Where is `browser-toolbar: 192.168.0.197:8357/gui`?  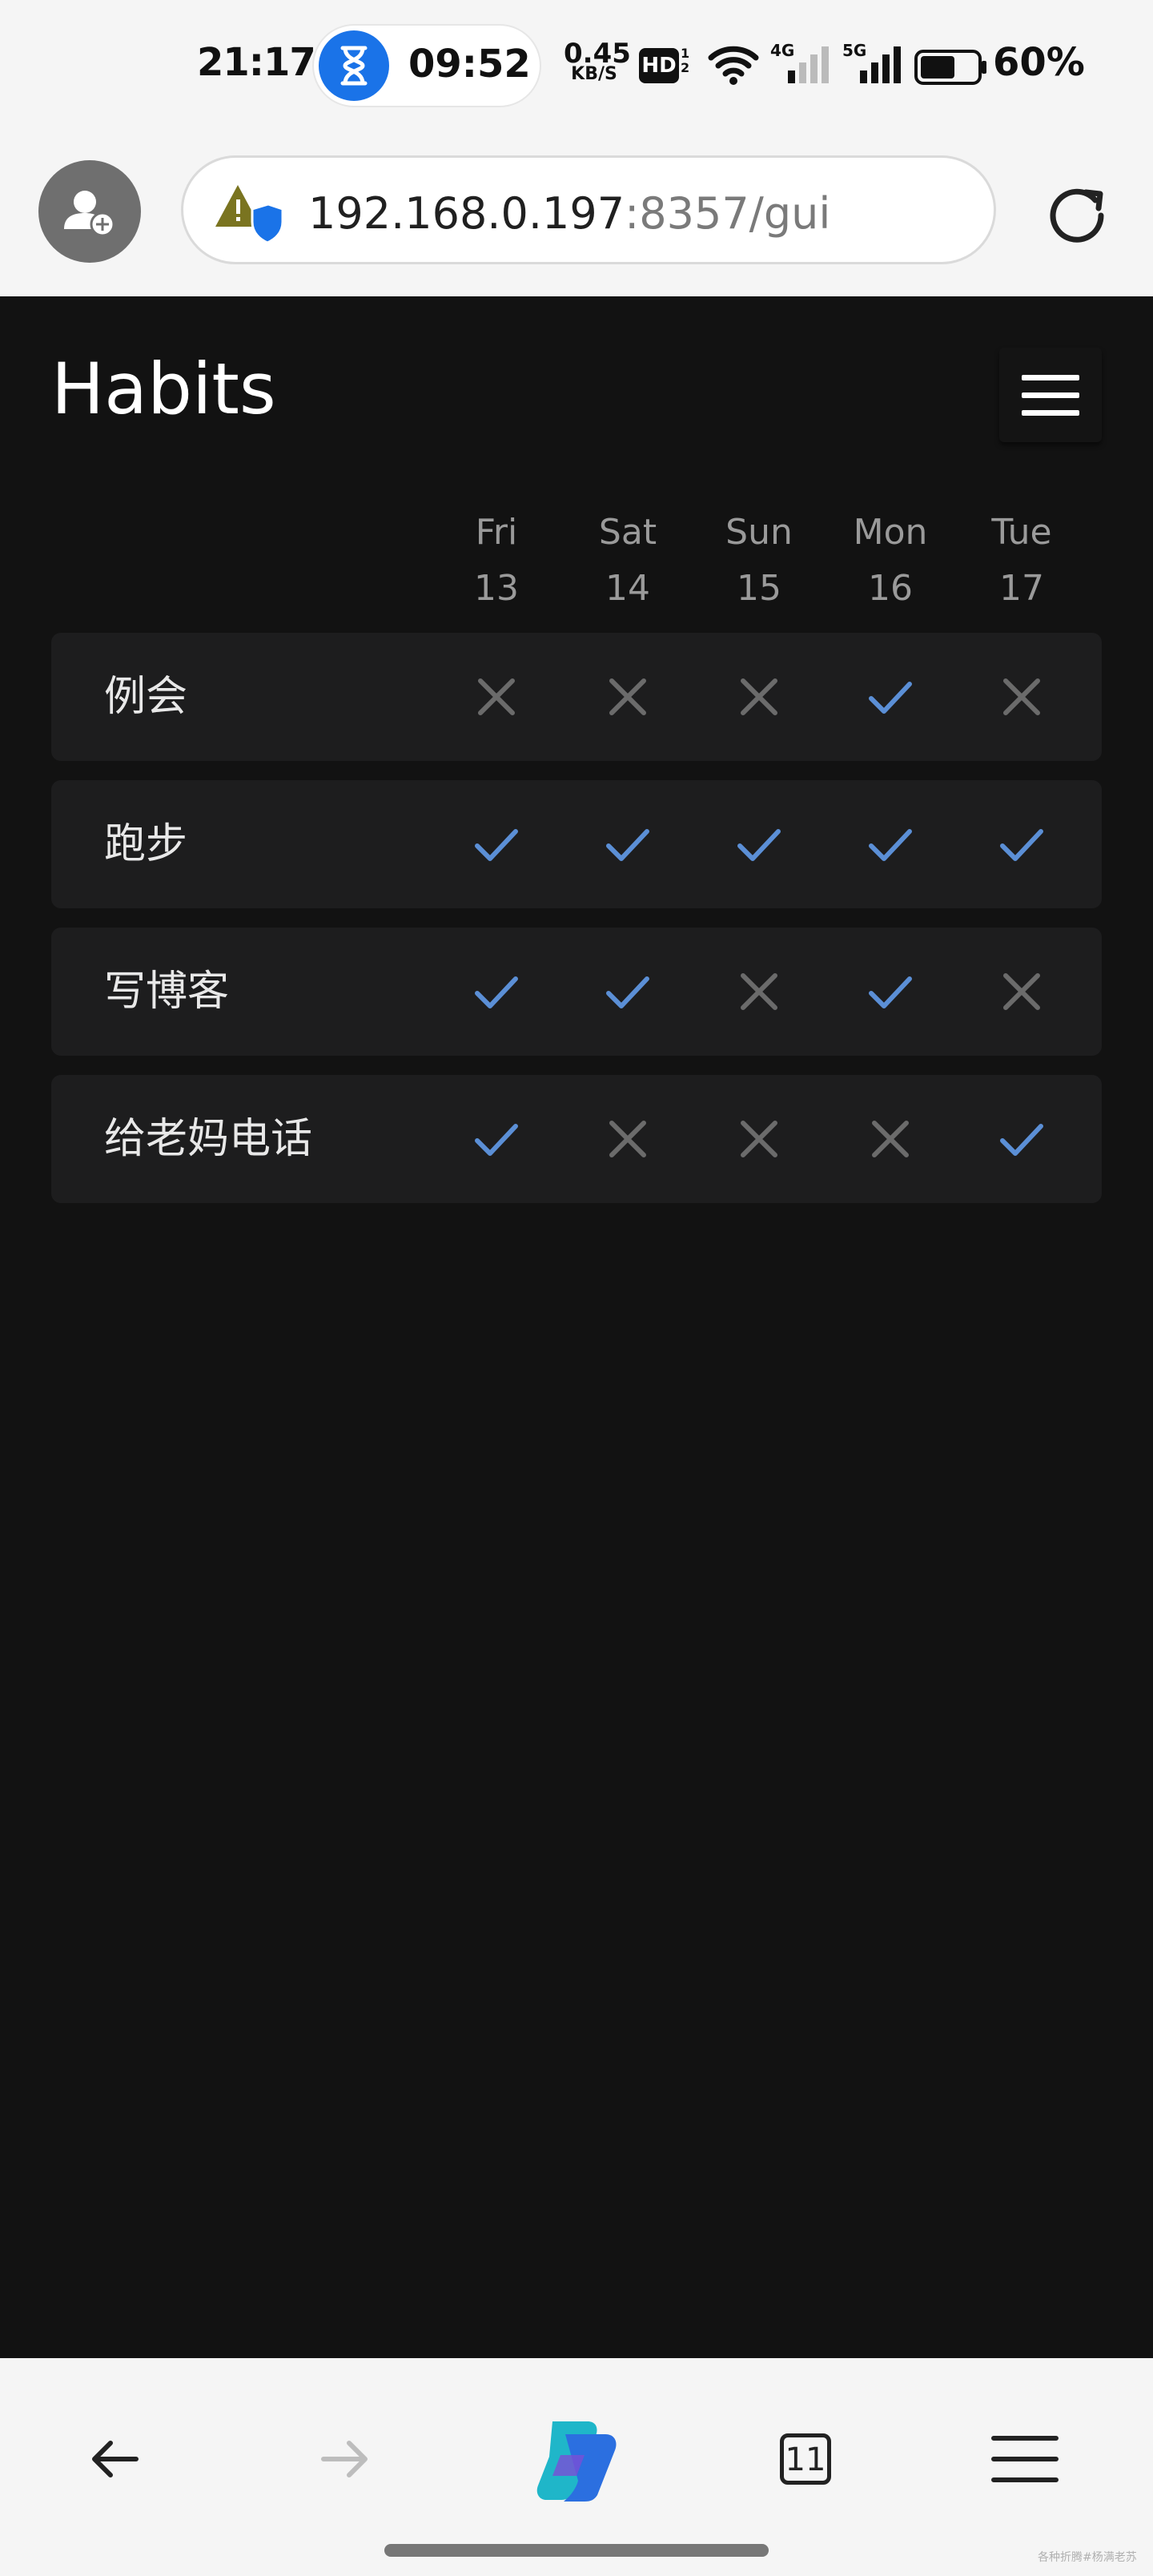
browser-toolbar: 192.168.0.197:8357/gui is located at coordinates (576, 216).